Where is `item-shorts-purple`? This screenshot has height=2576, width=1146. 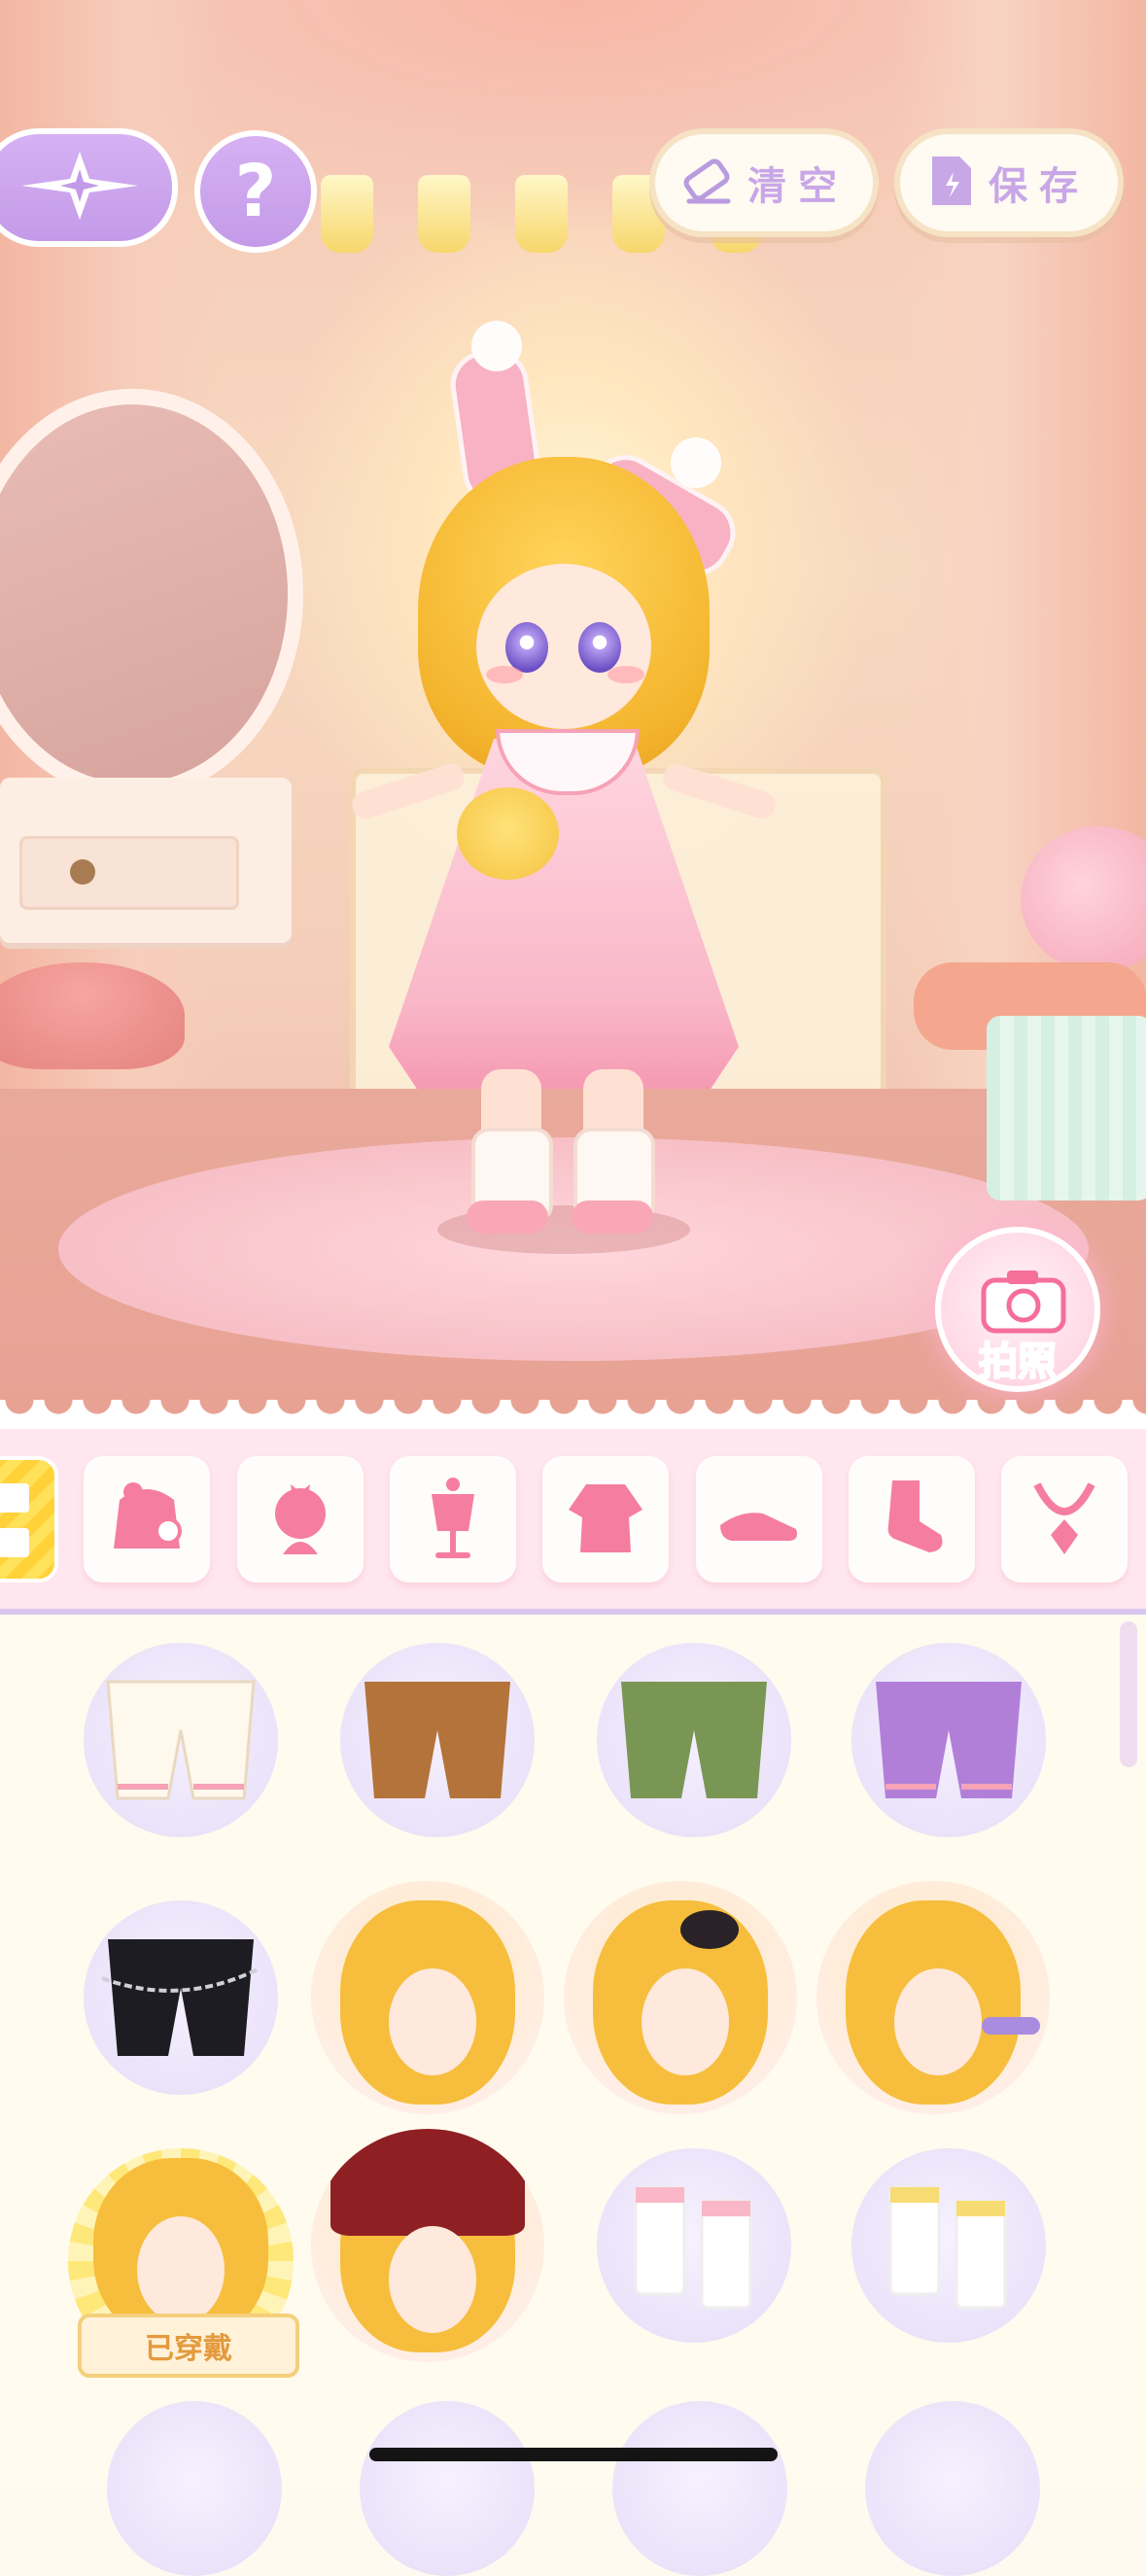
item-shorts-purple is located at coordinates (949, 1740).